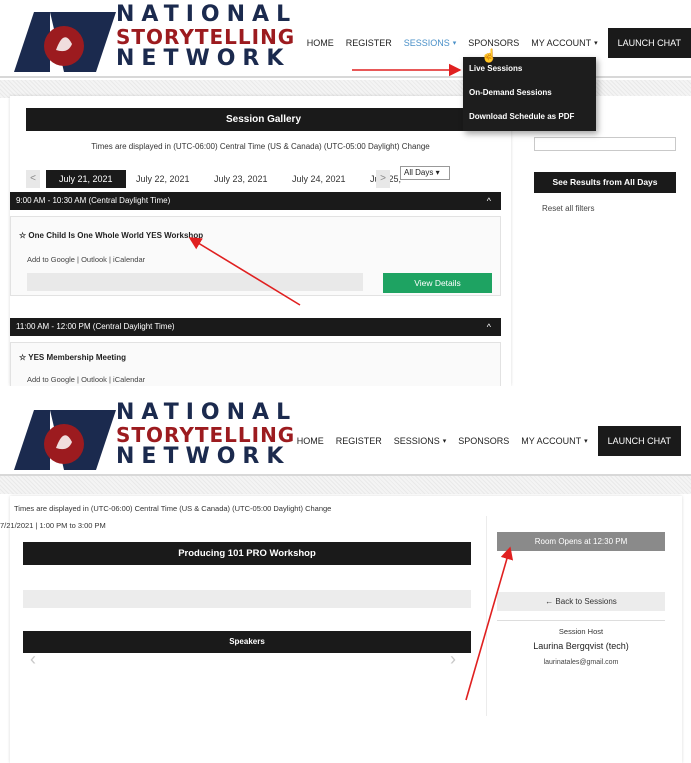 This screenshot has width=691, height=763. What do you see at coordinates (319, 179) in the screenshot?
I see `date-tab-jul-24: July 24, 2021` at bounding box center [319, 179].